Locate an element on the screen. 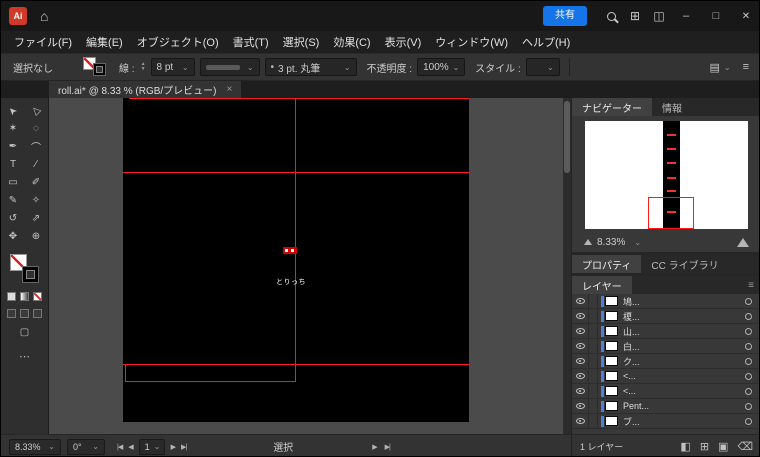 The image size is (760, 457). panel-menu-icon: ≡ is located at coordinates (753, 285).